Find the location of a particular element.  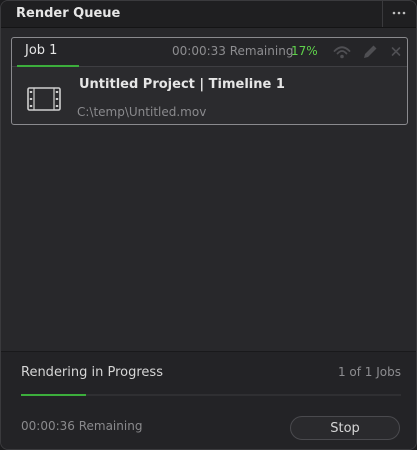

render-progress-bar is located at coordinates (211, 395).